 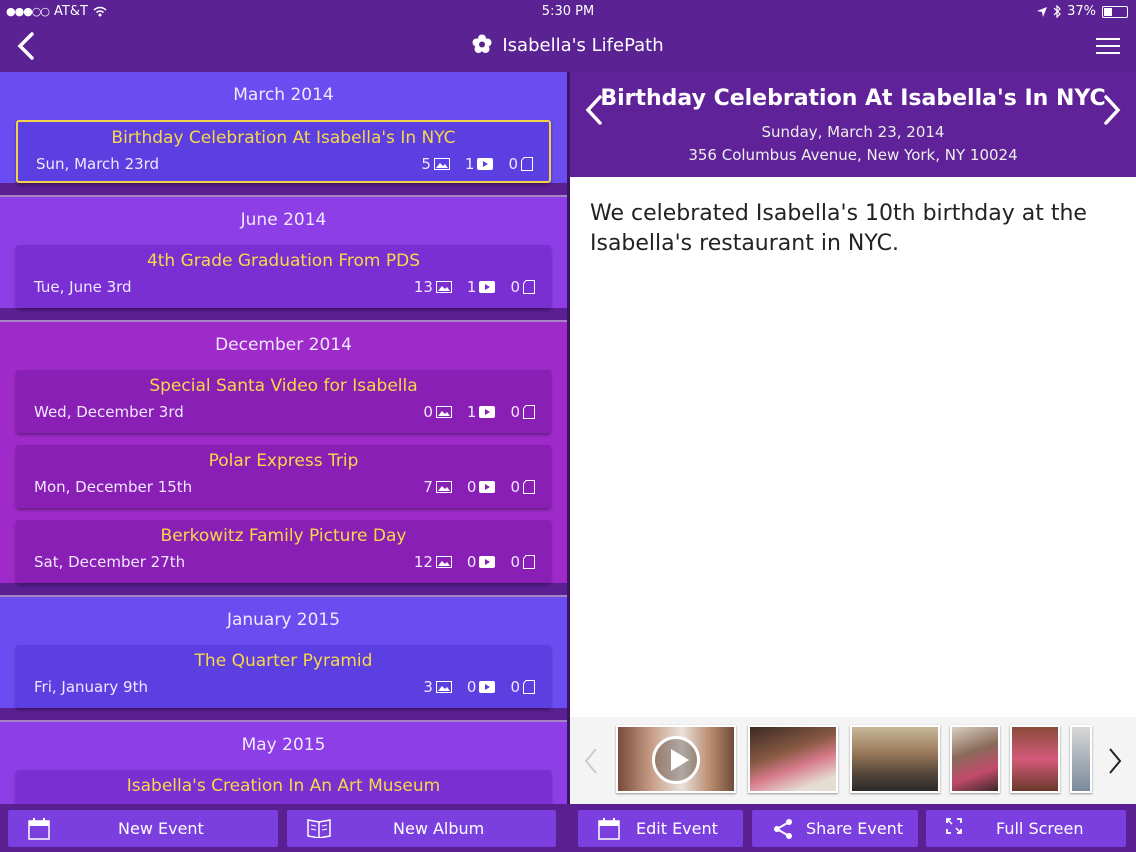 I want to click on event-date: Sat, December 27th, so click(x=110, y=562).